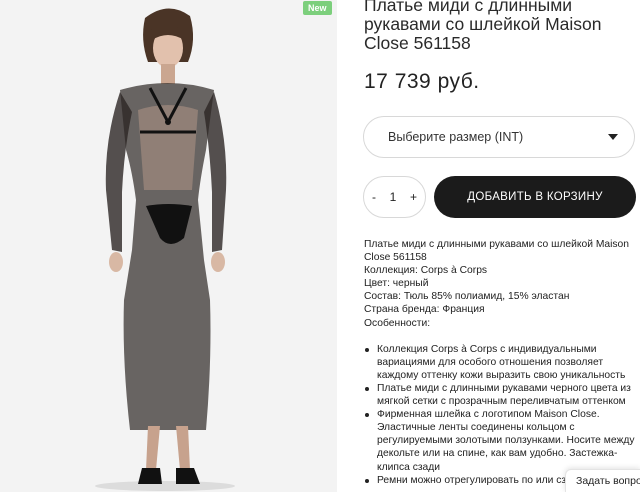 The height and width of the screenshot is (492, 640). Describe the element at coordinates (467, 297) in the screenshot. I see `description-composition: Состав: Тюль 85% полиамид, 15% эластан` at that location.